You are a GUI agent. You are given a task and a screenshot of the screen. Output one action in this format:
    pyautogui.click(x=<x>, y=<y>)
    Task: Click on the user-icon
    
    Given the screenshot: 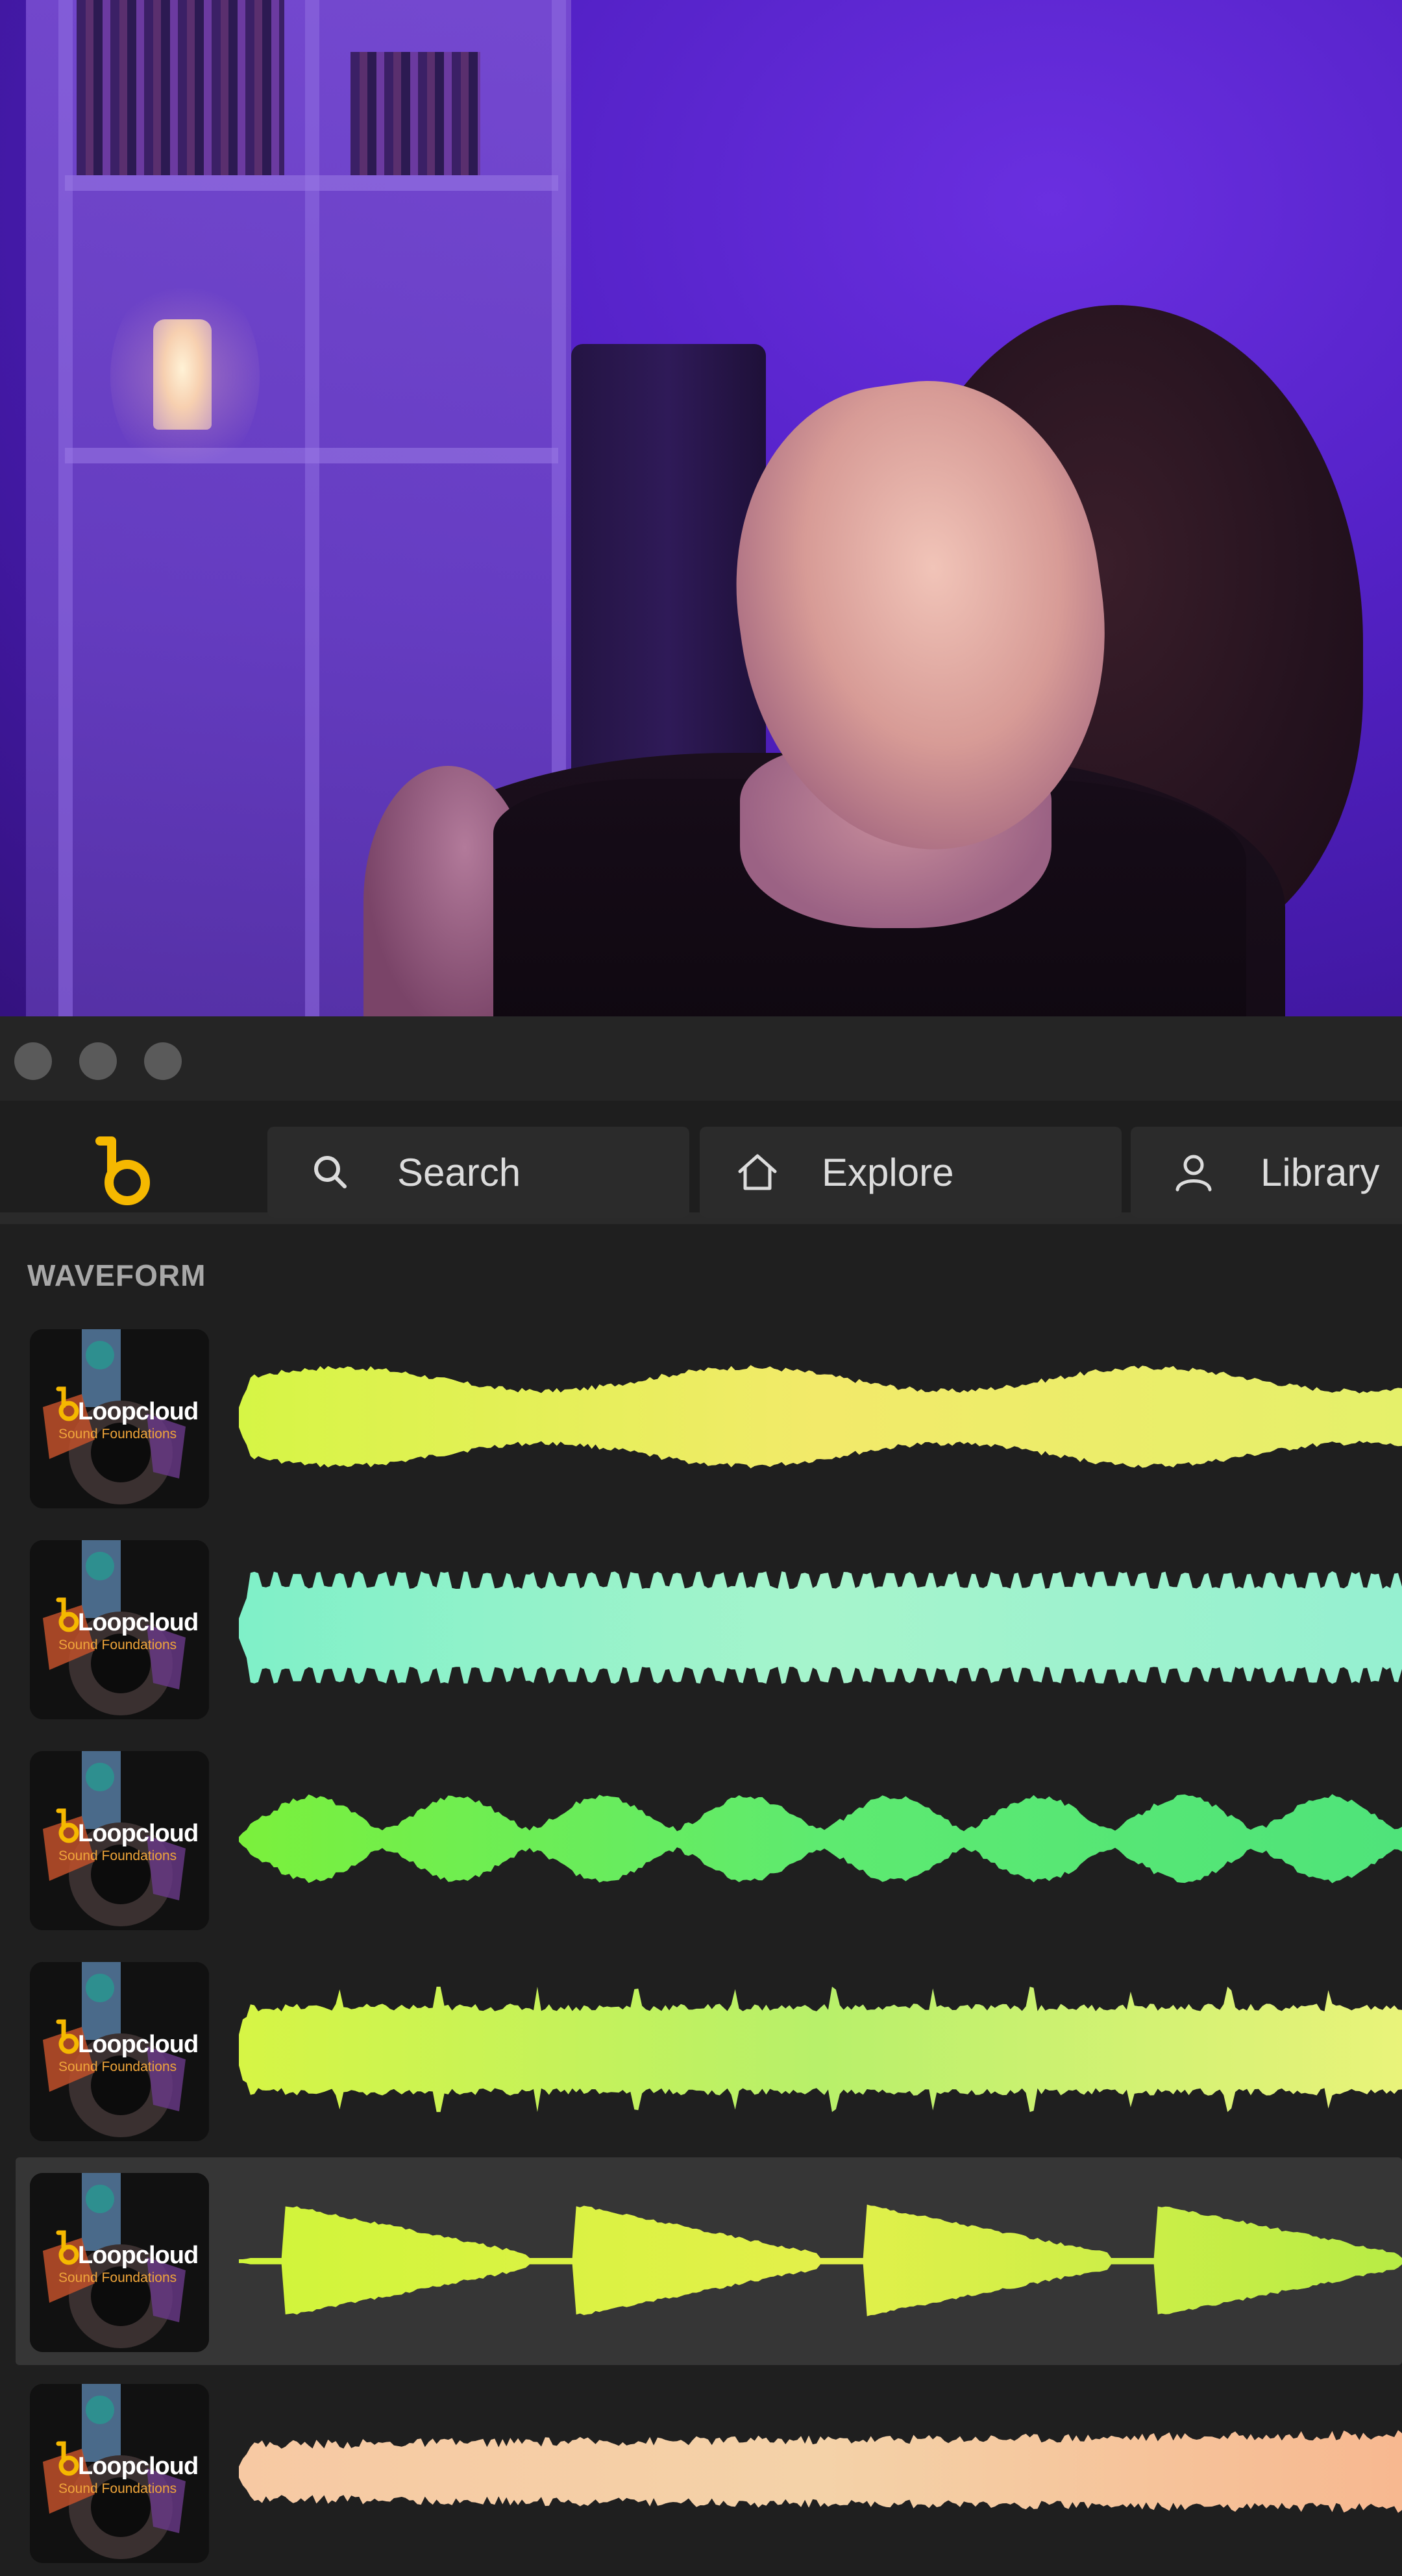 What is the action you would take?
    pyautogui.click(x=1193, y=1173)
    